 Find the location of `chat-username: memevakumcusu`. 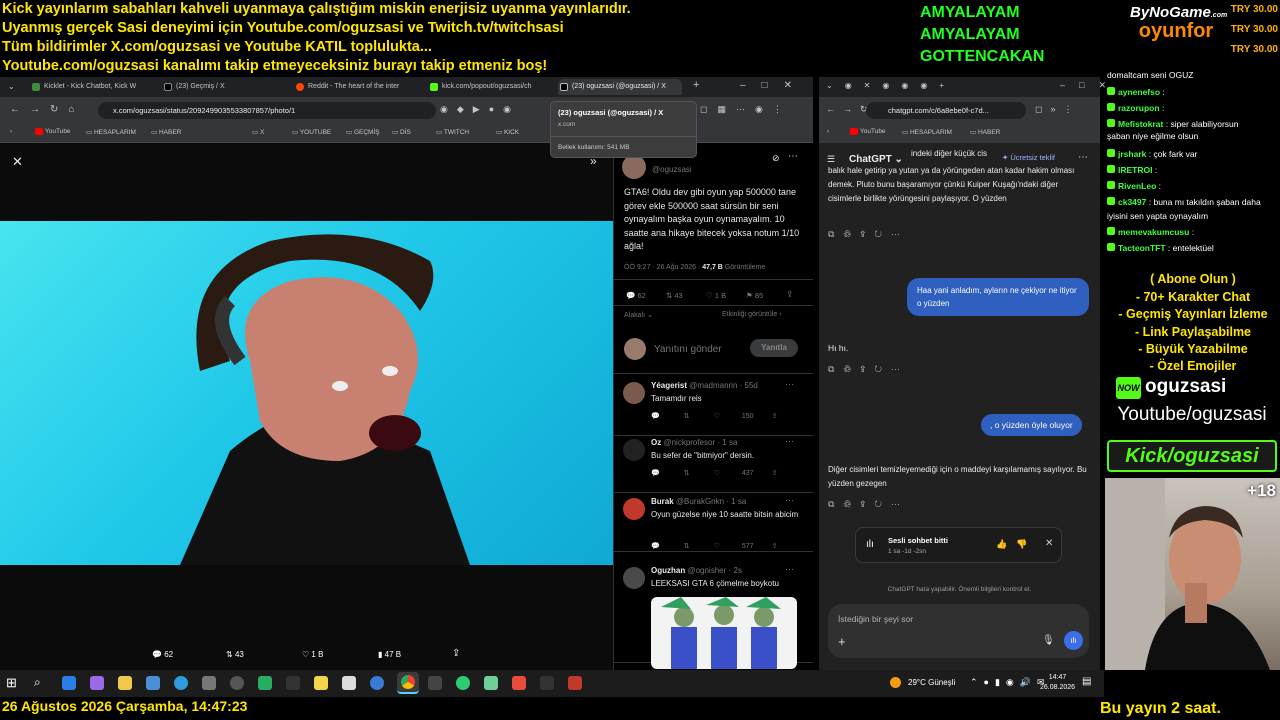

chat-username: memevakumcusu is located at coordinates (1153, 232).